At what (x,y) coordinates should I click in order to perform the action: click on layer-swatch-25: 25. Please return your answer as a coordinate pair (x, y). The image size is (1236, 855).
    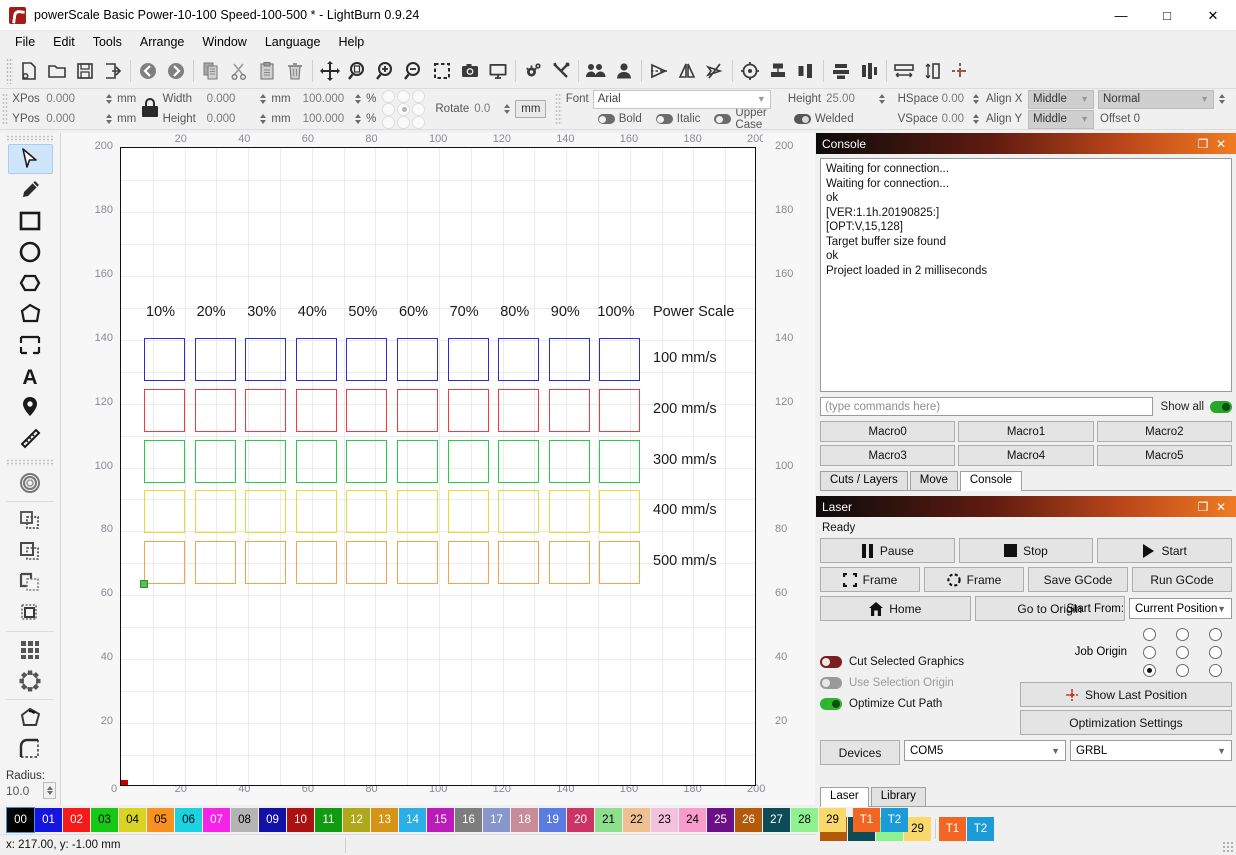
    Looking at the image, I should click on (720, 820).